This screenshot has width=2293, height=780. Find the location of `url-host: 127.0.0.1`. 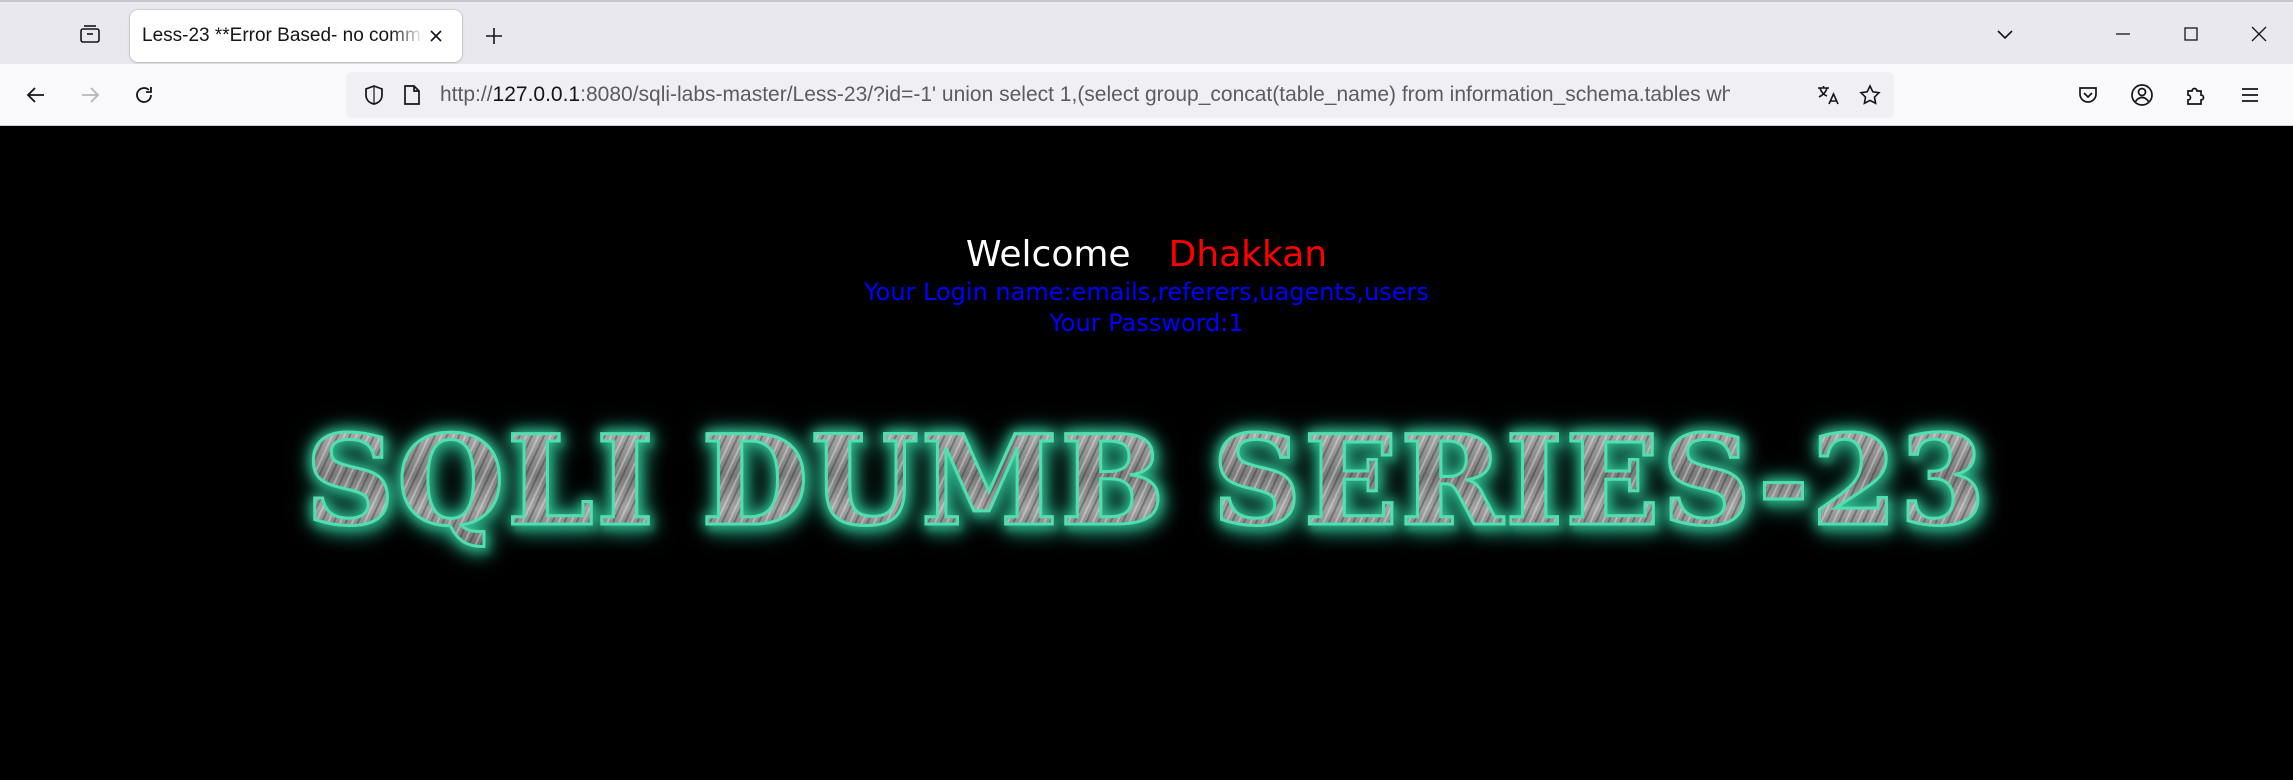

url-host: 127.0.0.1 is located at coordinates (536, 94).